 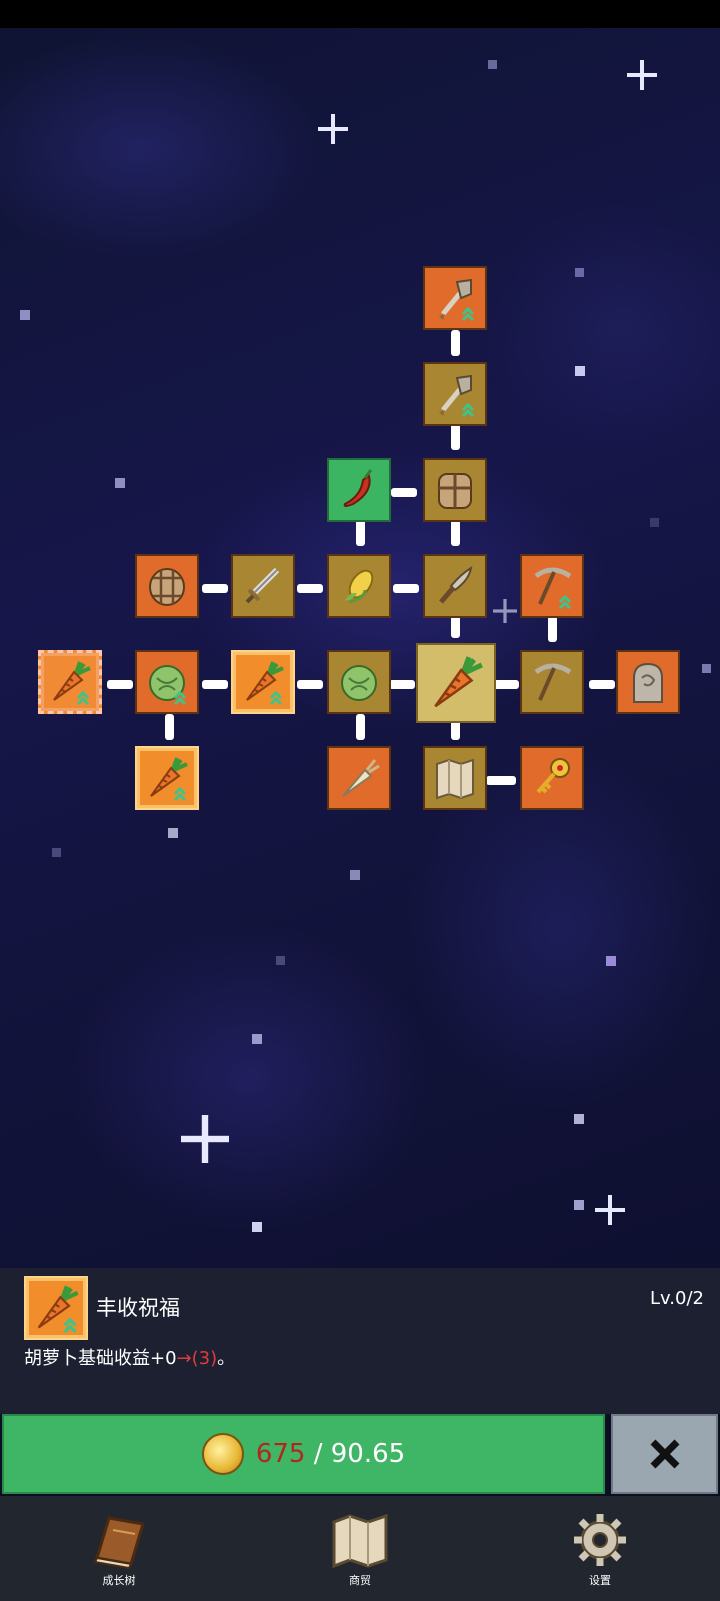 What do you see at coordinates (138, 1308) in the screenshot?
I see `skill-title: 丰收祝福` at bounding box center [138, 1308].